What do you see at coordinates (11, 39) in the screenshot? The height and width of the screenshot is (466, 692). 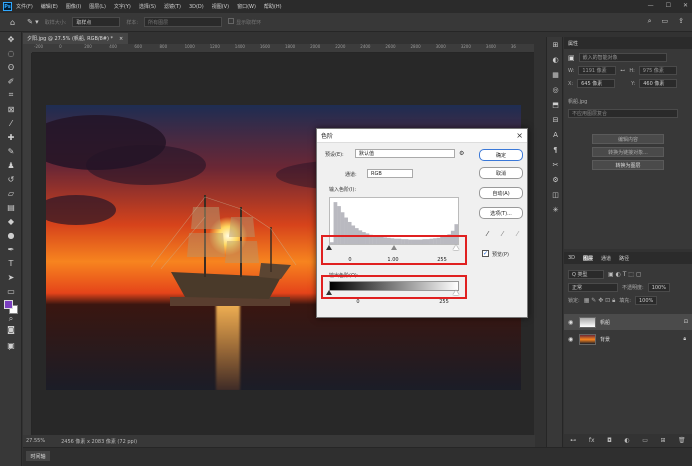 I see `move-tool-icon: ✥` at bounding box center [11, 39].